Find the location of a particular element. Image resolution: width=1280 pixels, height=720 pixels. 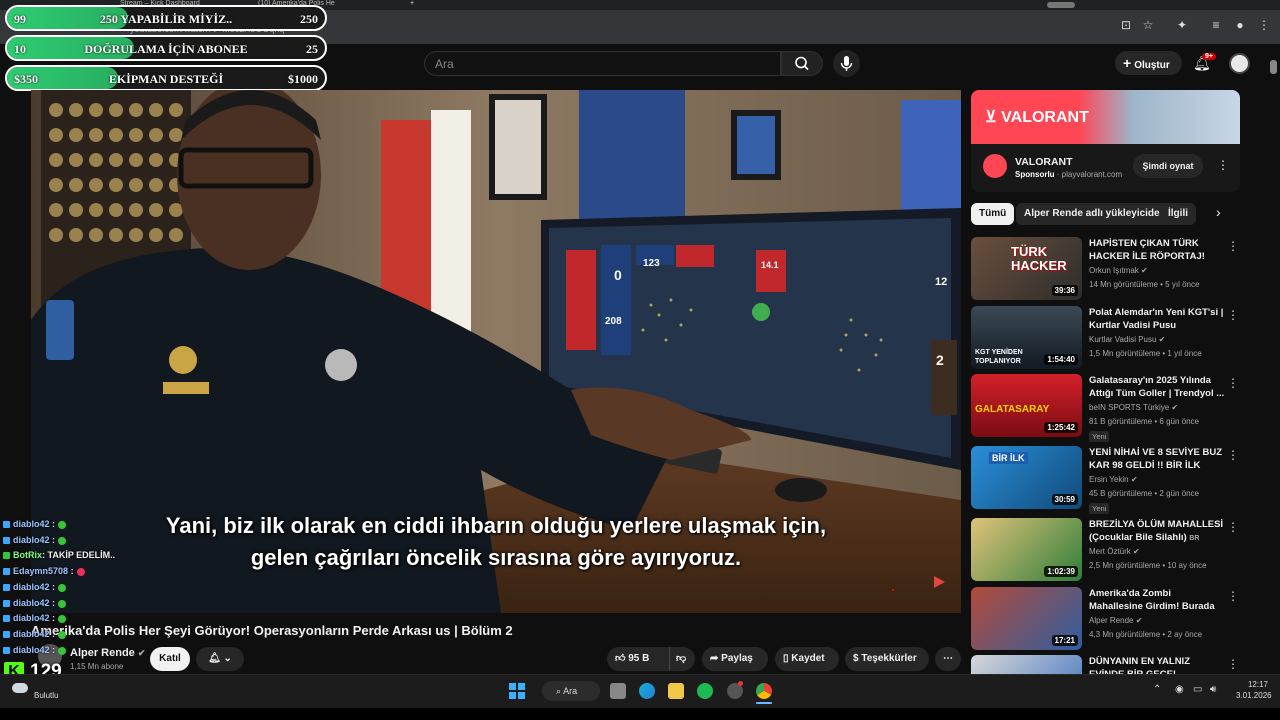

window-drag-handle is located at coordinates (1061, 5).